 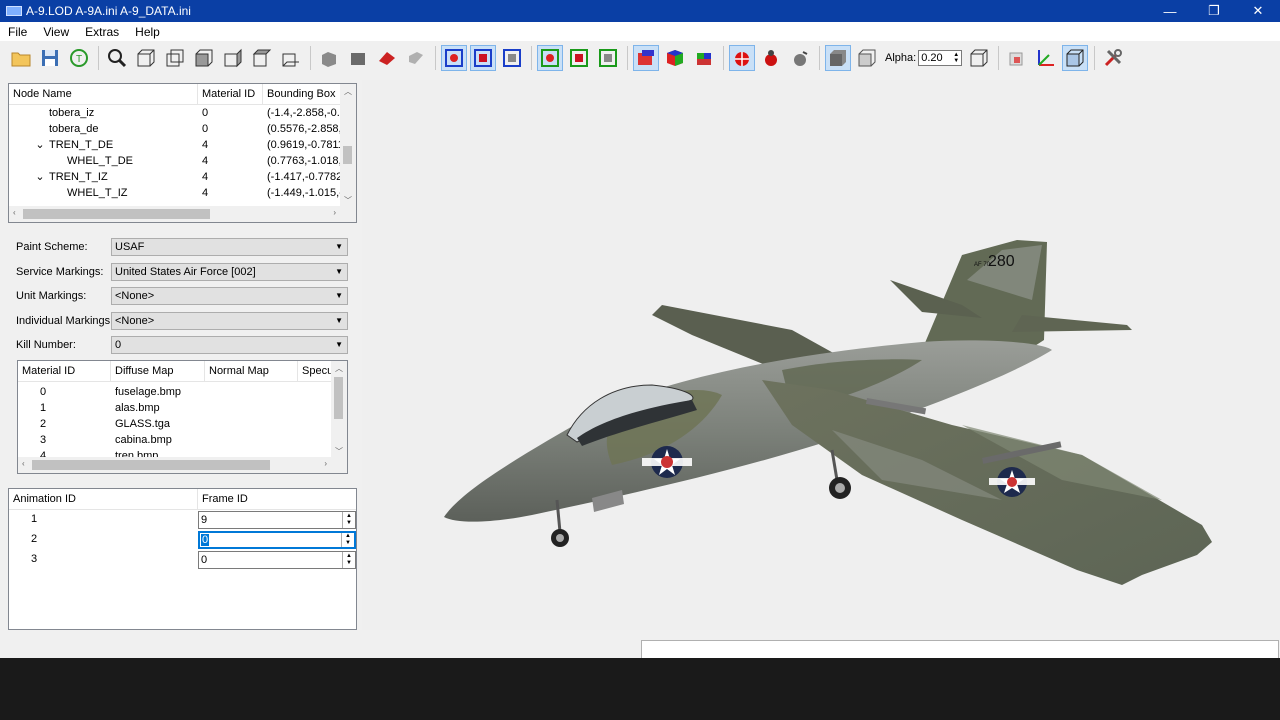 What do you see at coordinates (742, 58) in the screenshot?
I see `bomb-red-button` at bounding box center [742, 58].